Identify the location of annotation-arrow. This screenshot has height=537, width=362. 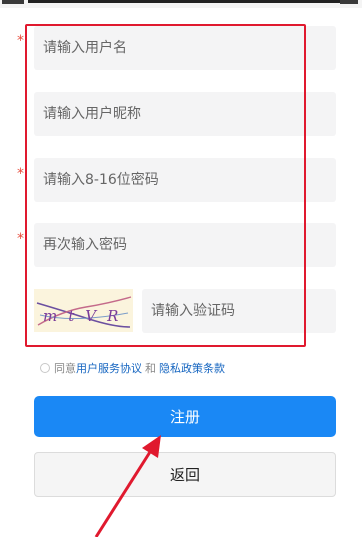
(127, 486).